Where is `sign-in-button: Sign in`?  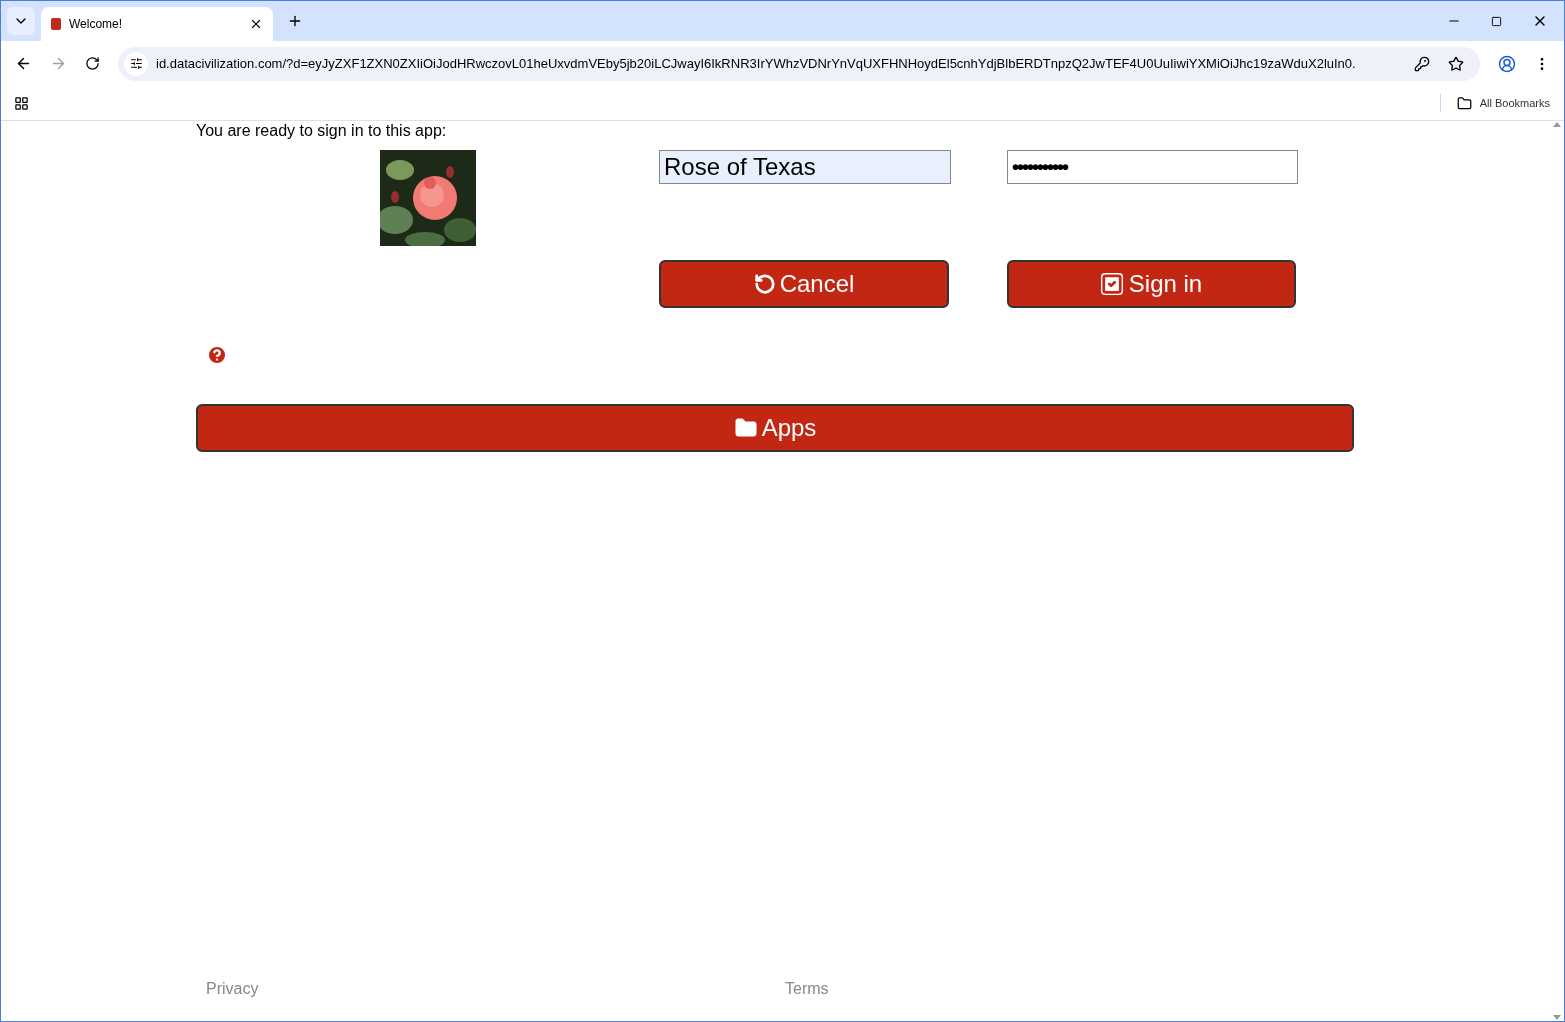
sign-in-button: Sign in is located at coordinates (1151, 284).